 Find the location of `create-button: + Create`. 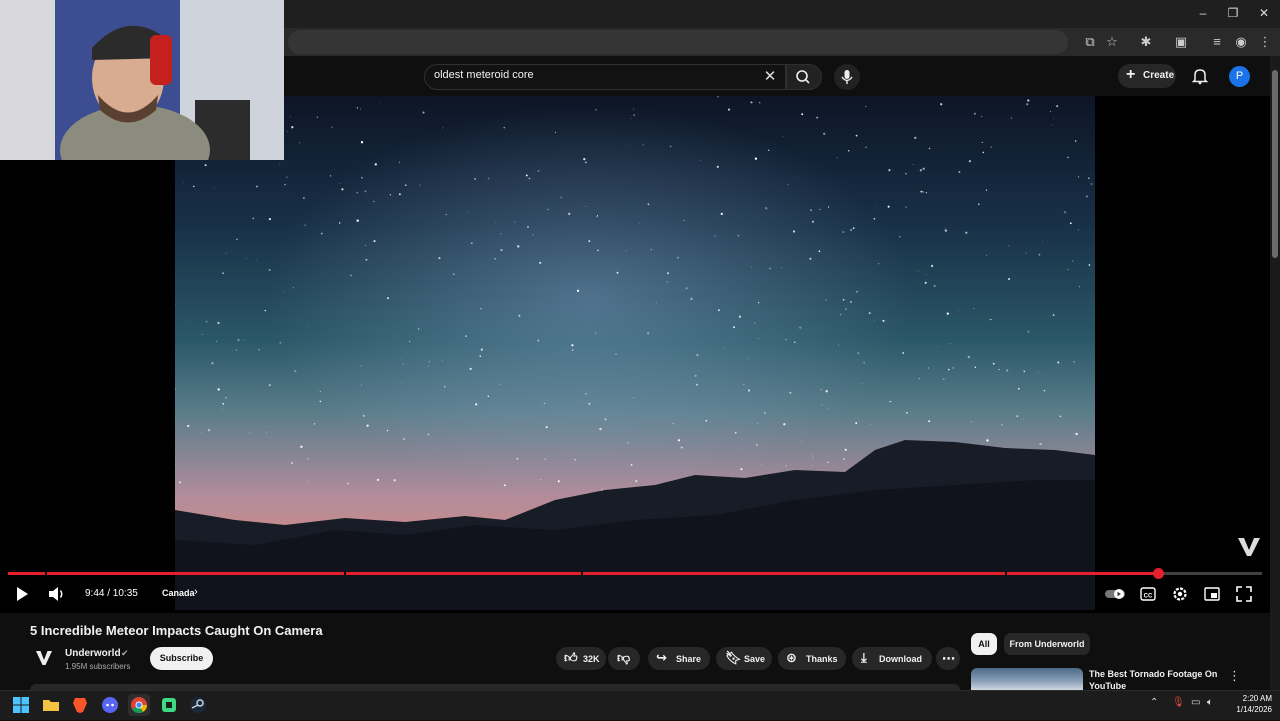

create-button: + Create is located at coordinates (1147, 76).